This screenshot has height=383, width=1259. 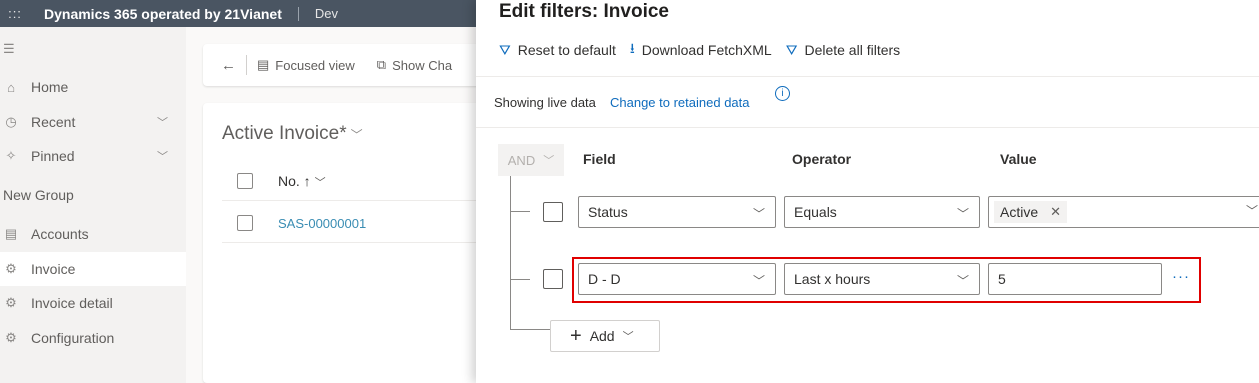 I want to click on record-link: SAS-00000001, so click(x=322, y=223).